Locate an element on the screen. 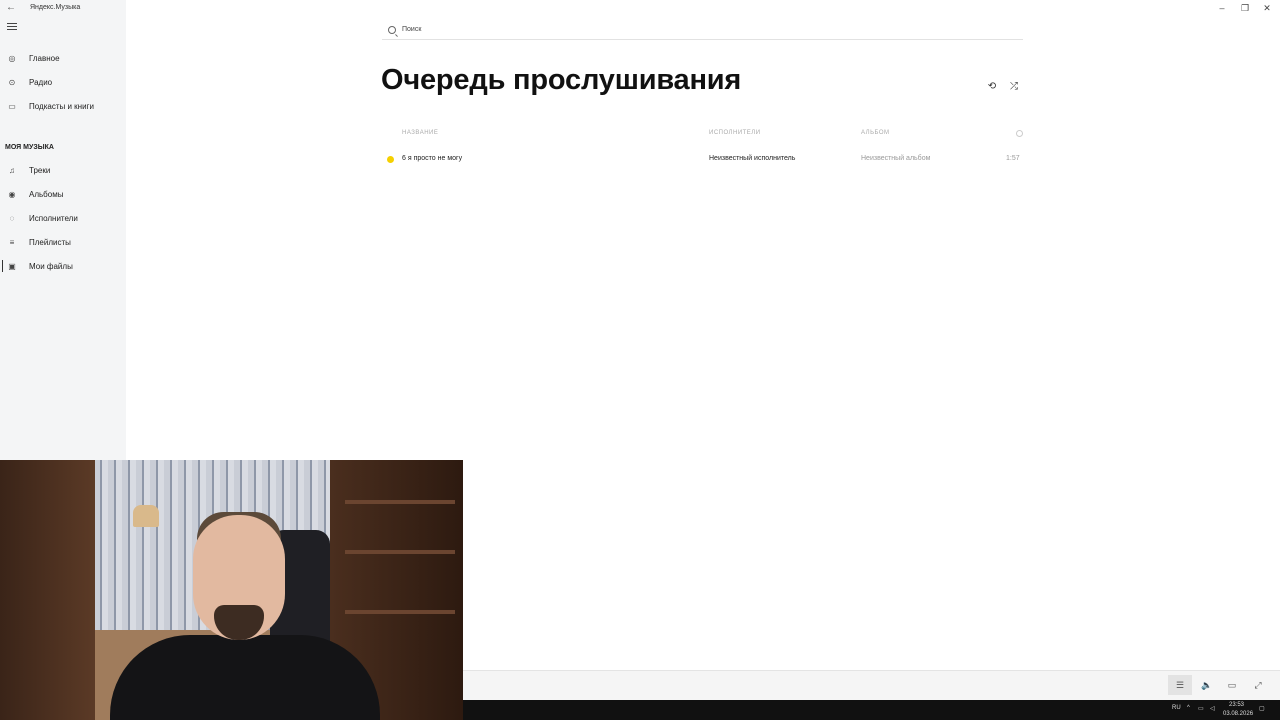 The image size is (1280, 720). sidebar-item-label: Треки is located at coordinates (40, 170).